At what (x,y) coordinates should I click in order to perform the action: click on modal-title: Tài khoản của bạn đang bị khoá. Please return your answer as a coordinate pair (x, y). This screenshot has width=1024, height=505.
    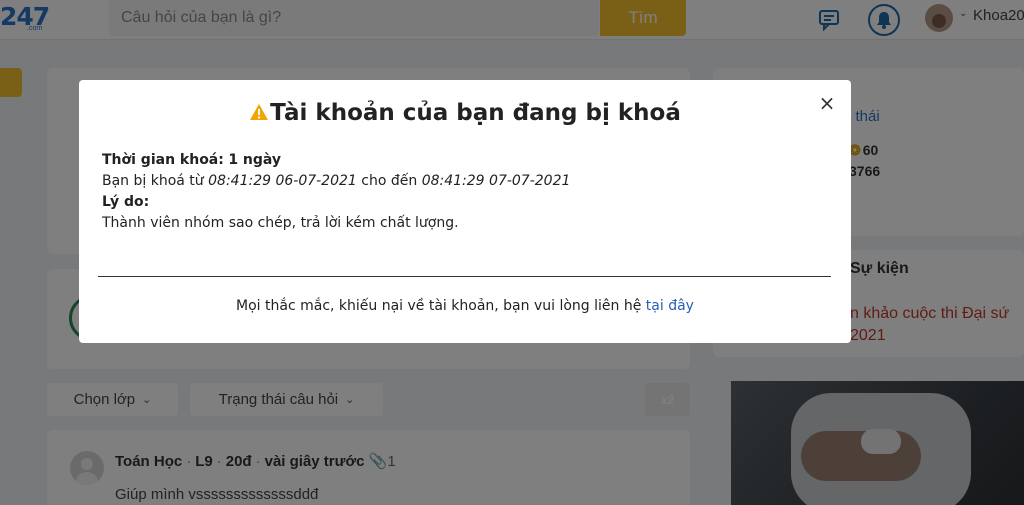
    Looking at the image, I should click on (465, 113).